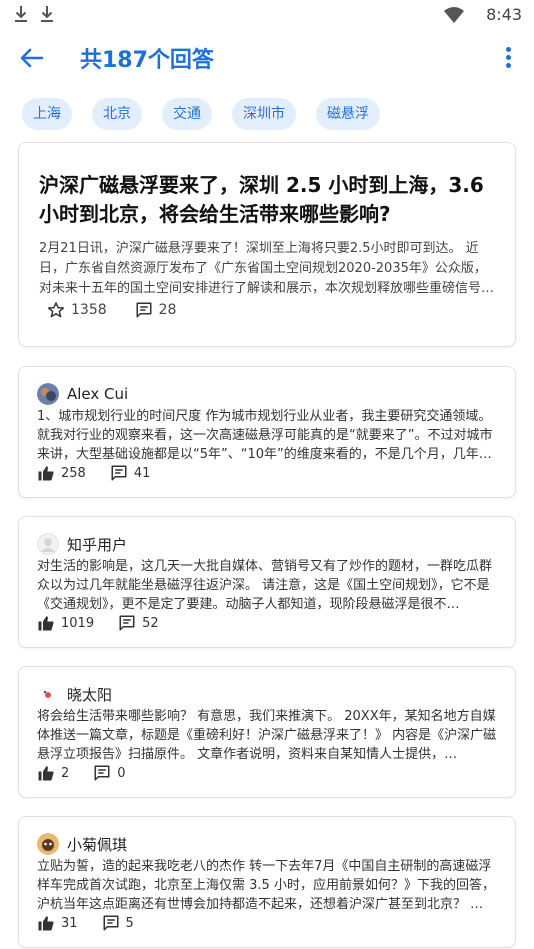  What do you see at coordinates (454, 15) in the screenshot?
I see `wifi-icon` at bounding box center [454, 15].